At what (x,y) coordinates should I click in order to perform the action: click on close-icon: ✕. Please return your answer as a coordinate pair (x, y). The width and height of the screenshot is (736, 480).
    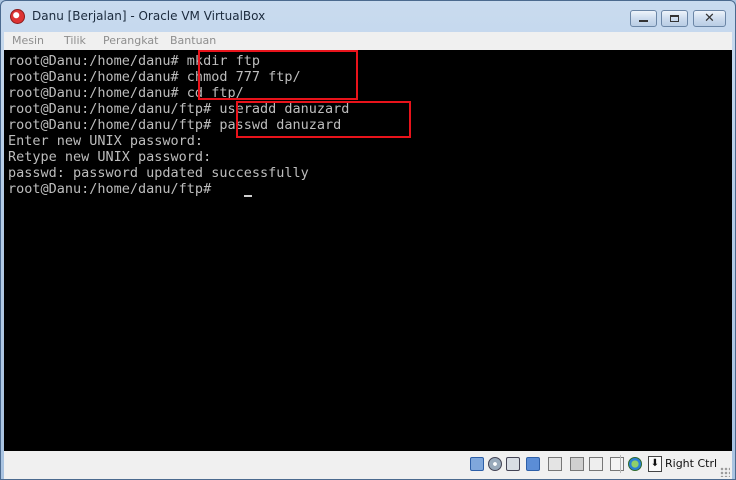
    Looking at the image, I should click on (709, 18).